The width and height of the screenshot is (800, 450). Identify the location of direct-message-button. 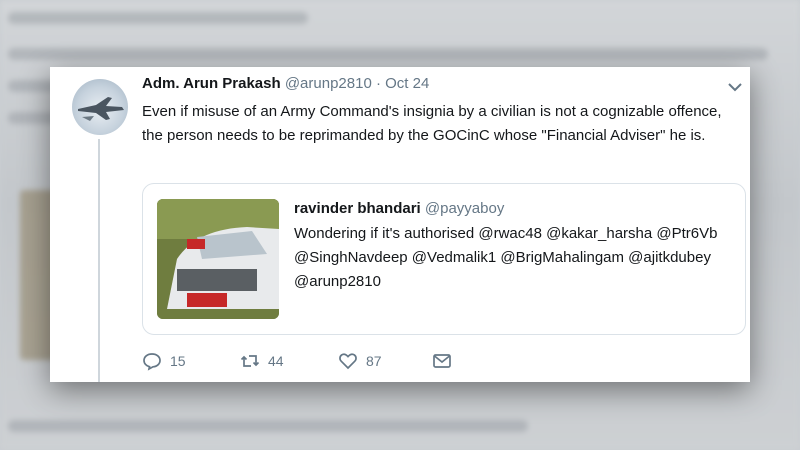
(442, 361).